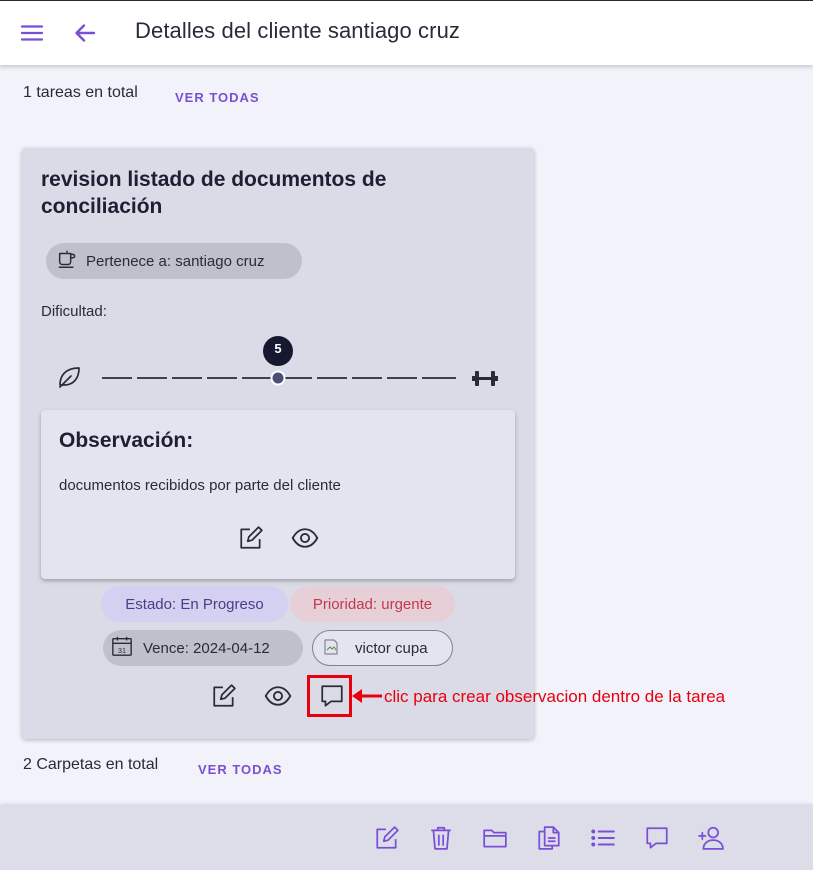  I want to click on owner-chip-label: Pertenece a: santiago cruz, so click(175, 261).